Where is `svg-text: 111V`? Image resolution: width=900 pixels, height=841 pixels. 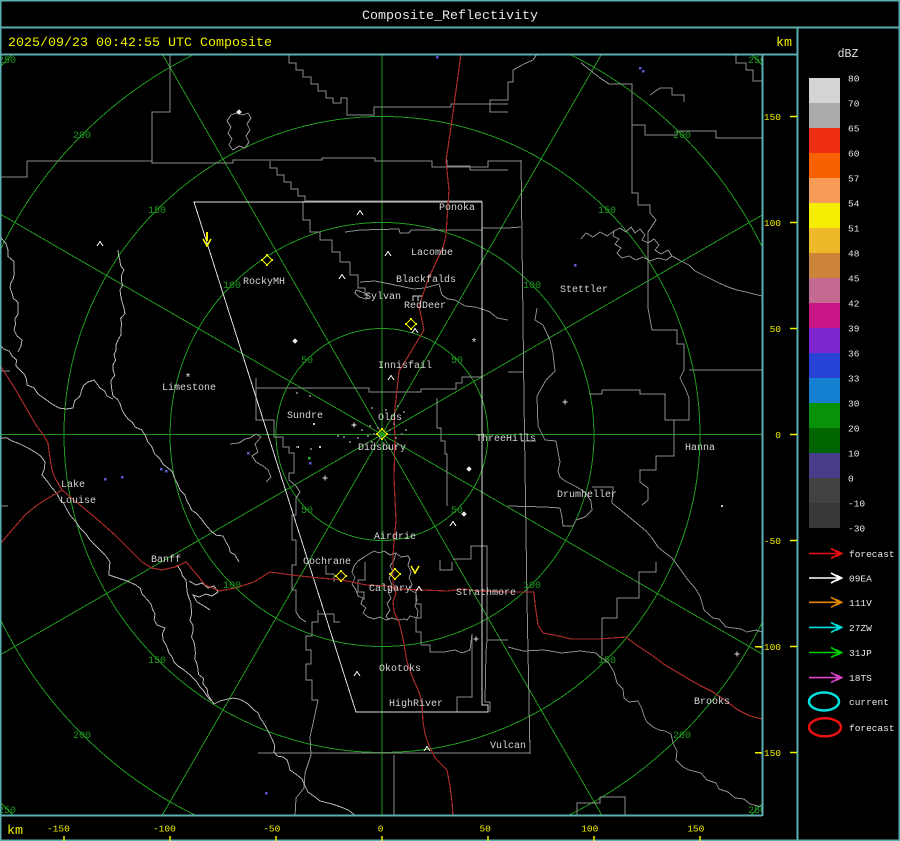 svg-text: 111V is located at coordinates (860, 603).